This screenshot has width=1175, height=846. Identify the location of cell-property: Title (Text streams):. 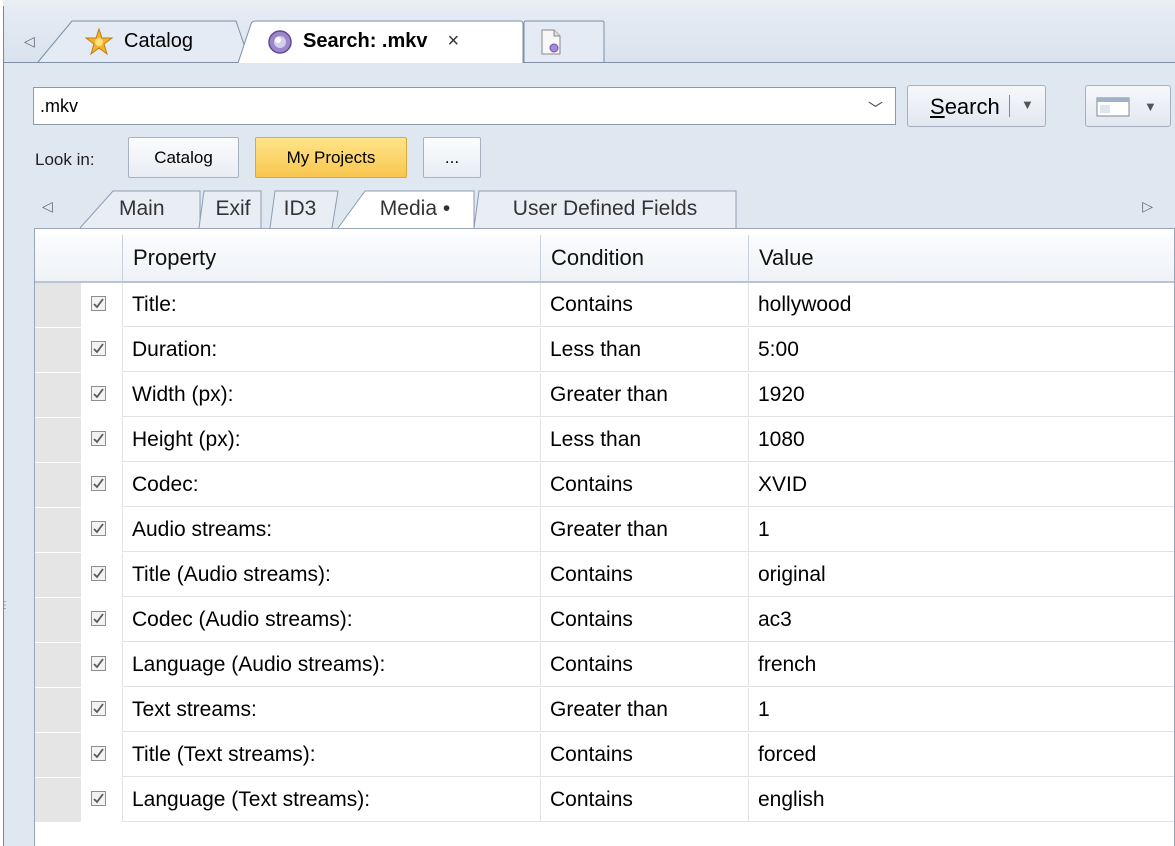
(331, 755).